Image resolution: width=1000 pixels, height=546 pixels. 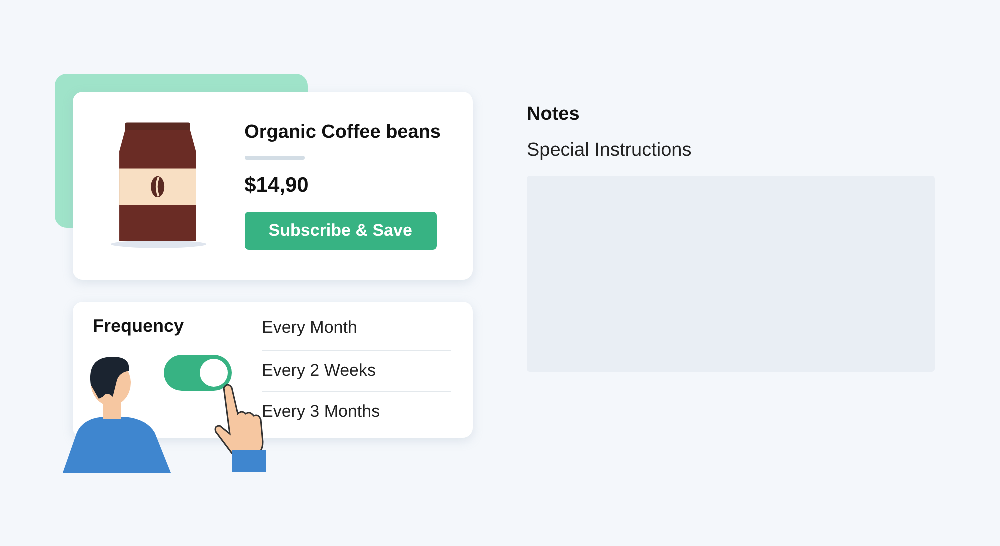 I want to click on instructions-label: Special Instructions, so click(x=610, y=151).